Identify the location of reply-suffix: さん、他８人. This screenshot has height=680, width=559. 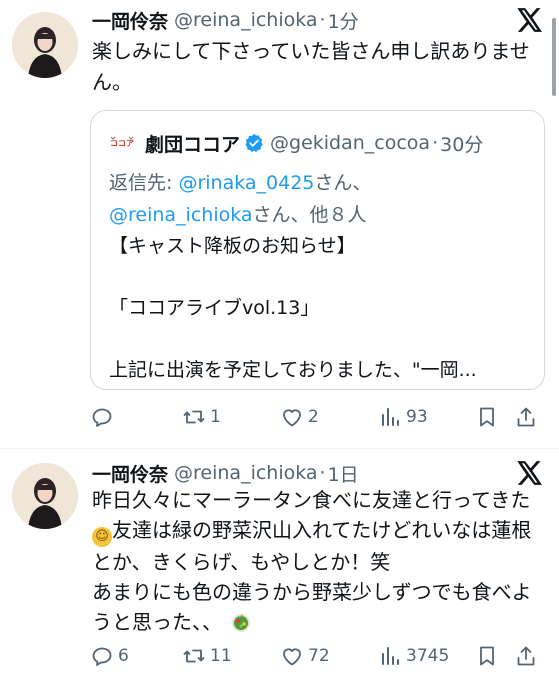
(309, 215).